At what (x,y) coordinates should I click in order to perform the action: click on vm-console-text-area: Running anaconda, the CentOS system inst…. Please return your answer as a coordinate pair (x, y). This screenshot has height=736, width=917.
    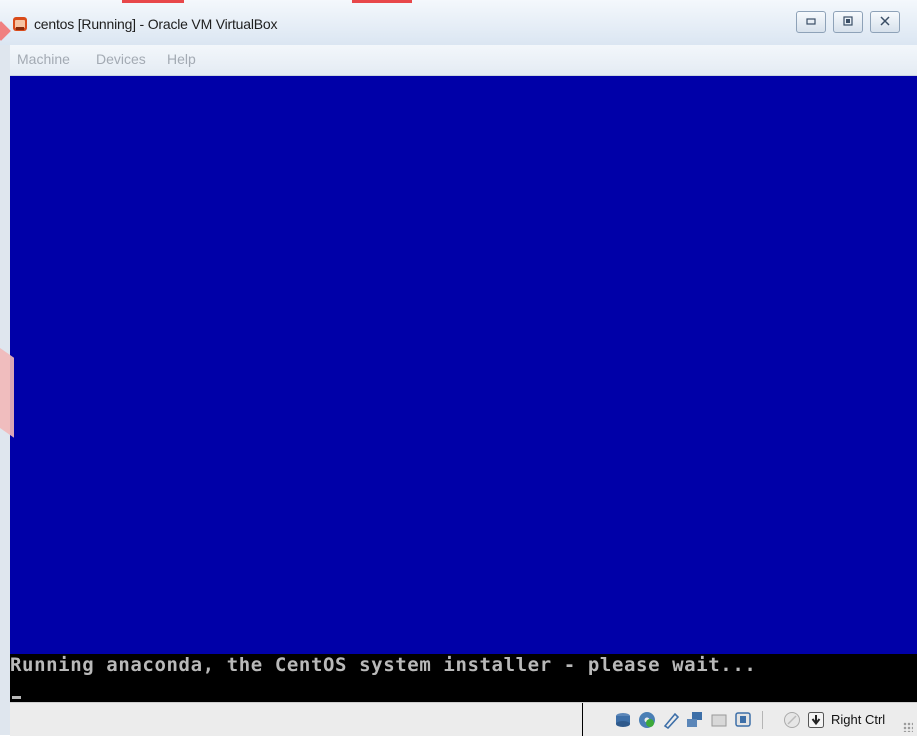
    Looking at the image, I should click on (463, 678).